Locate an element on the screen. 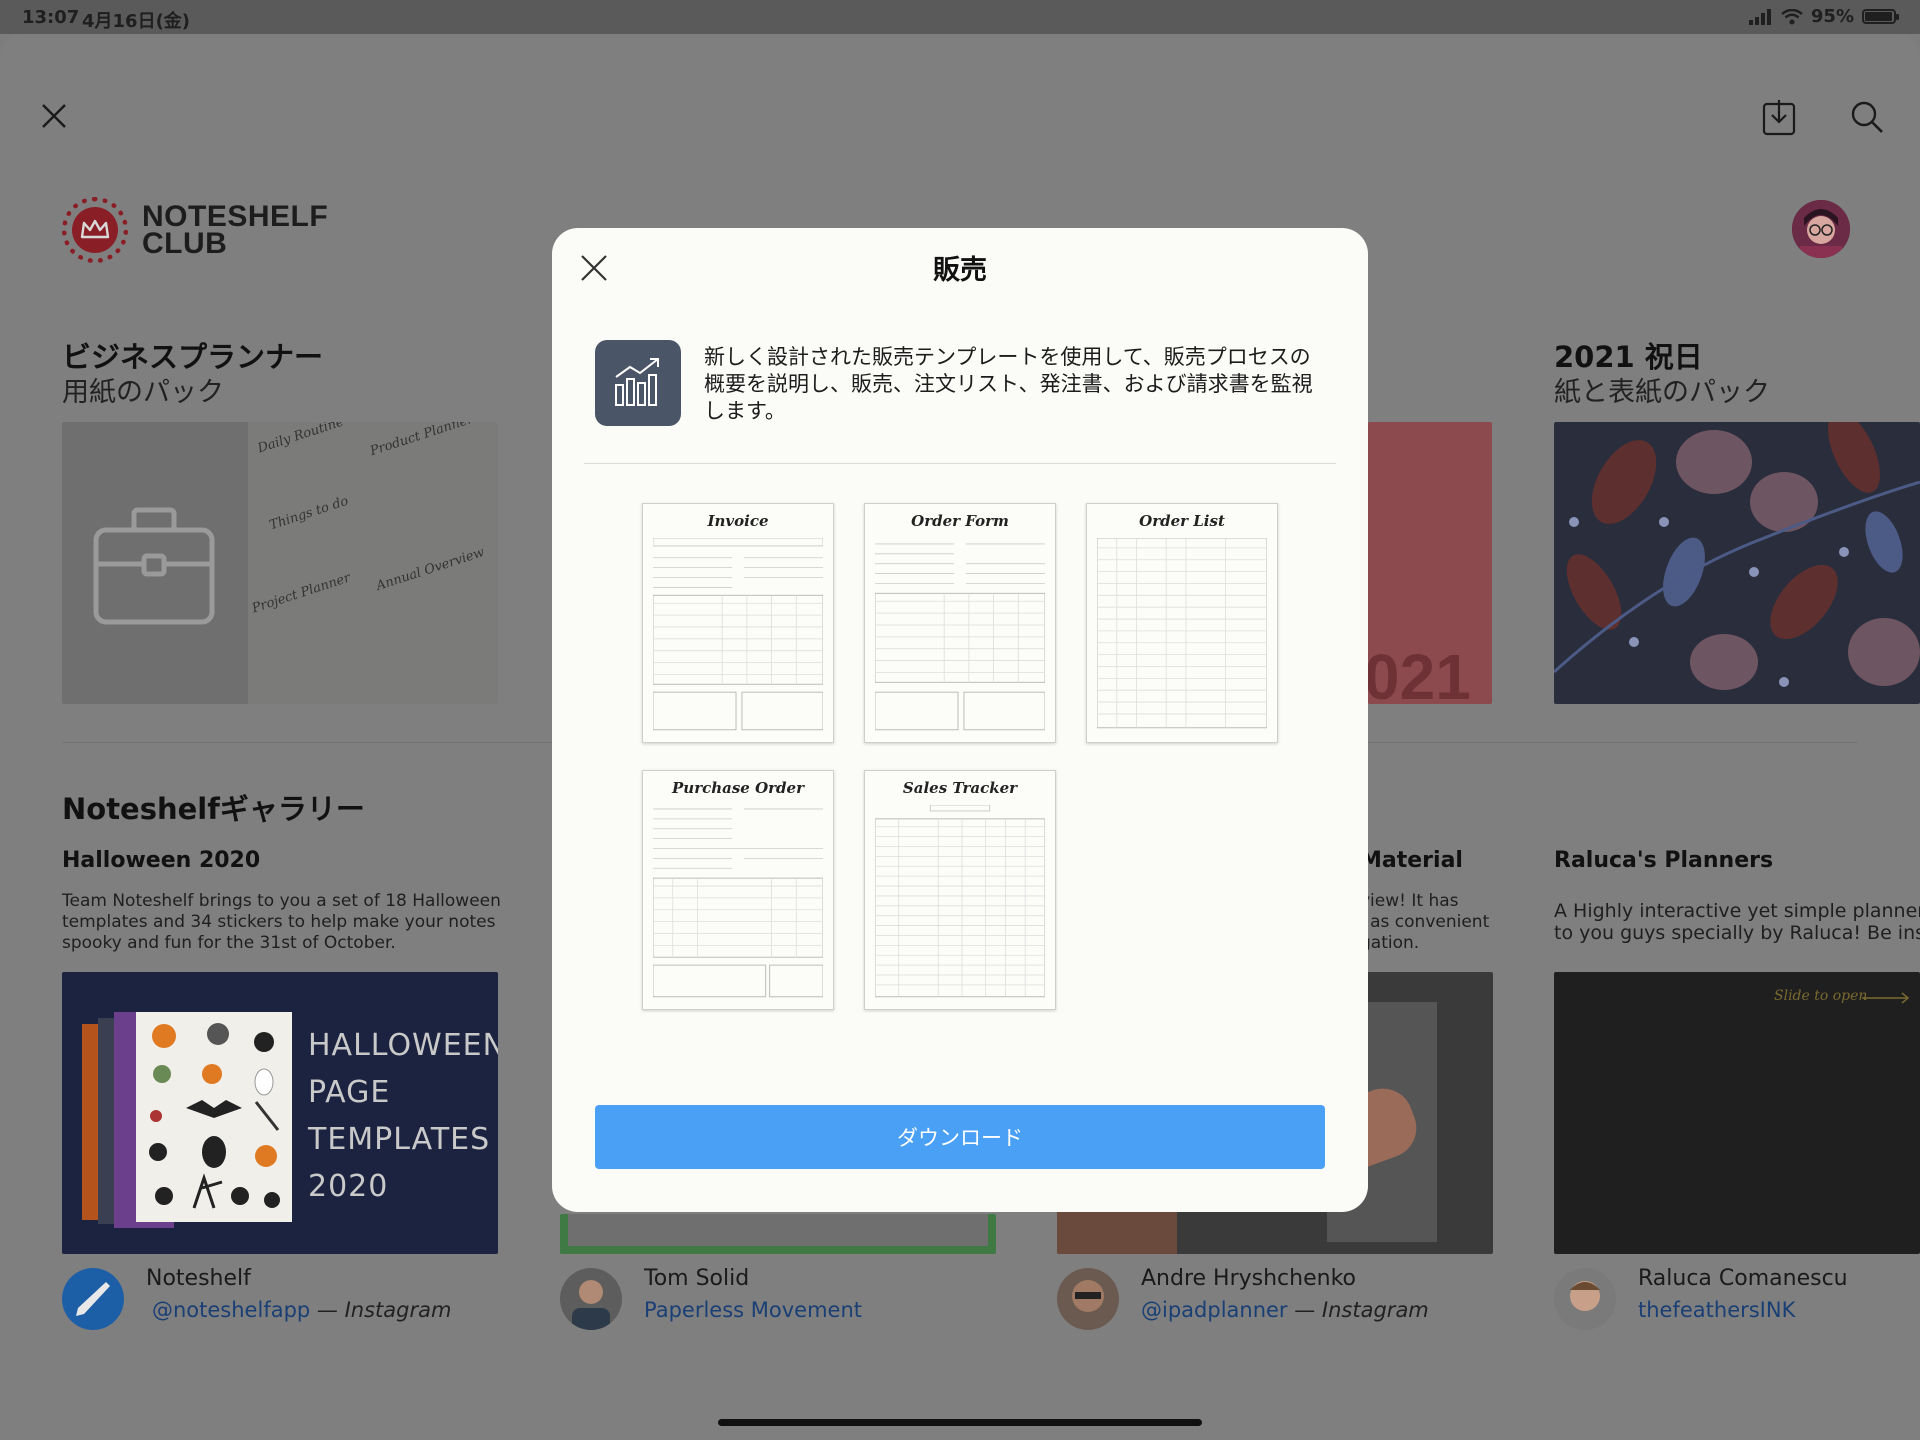  tom-solid-avatar is located at coordinates (591, 1299).